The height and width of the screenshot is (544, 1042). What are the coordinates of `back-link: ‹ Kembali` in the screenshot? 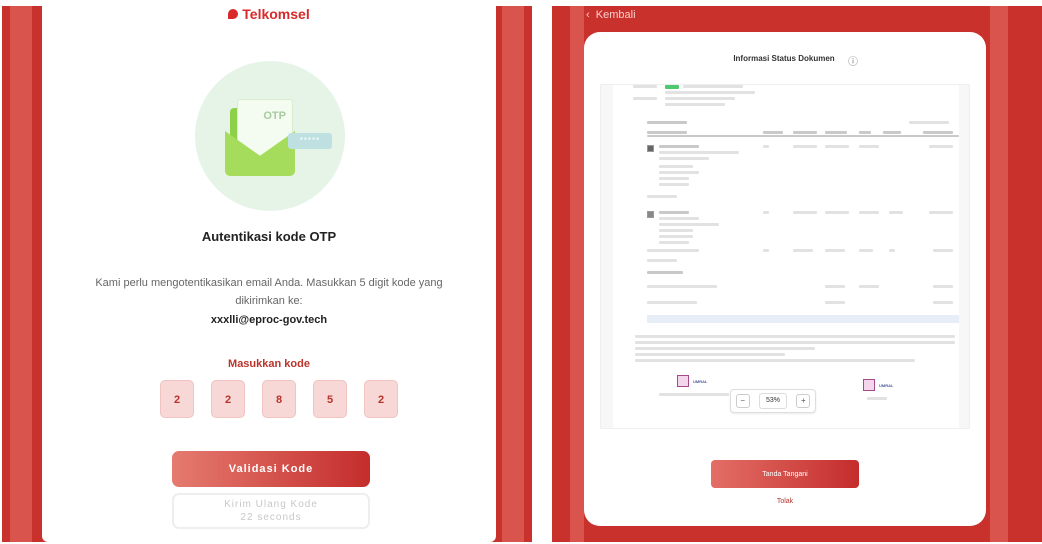 It's located at (611, 15).